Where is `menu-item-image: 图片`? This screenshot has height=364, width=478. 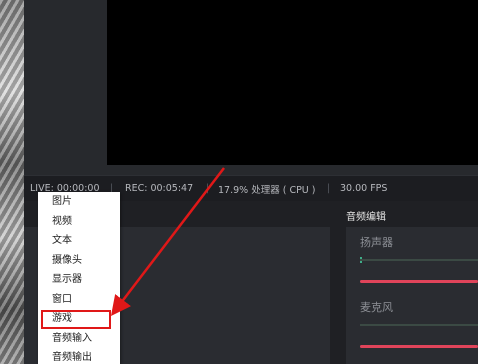
menu-item-image: 图片 is located at coordinates (79, 202).